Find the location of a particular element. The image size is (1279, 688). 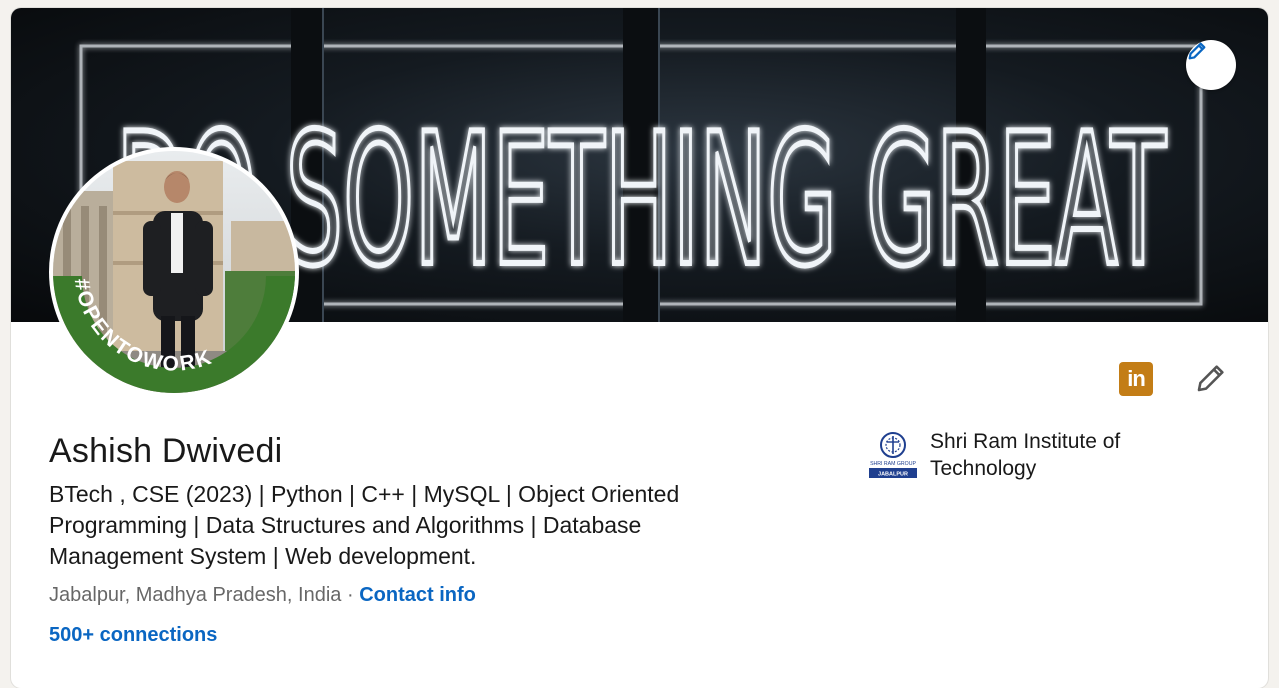

school-logo-top-text: SHRI RAM GROUP is located at coordinates (893, 464).